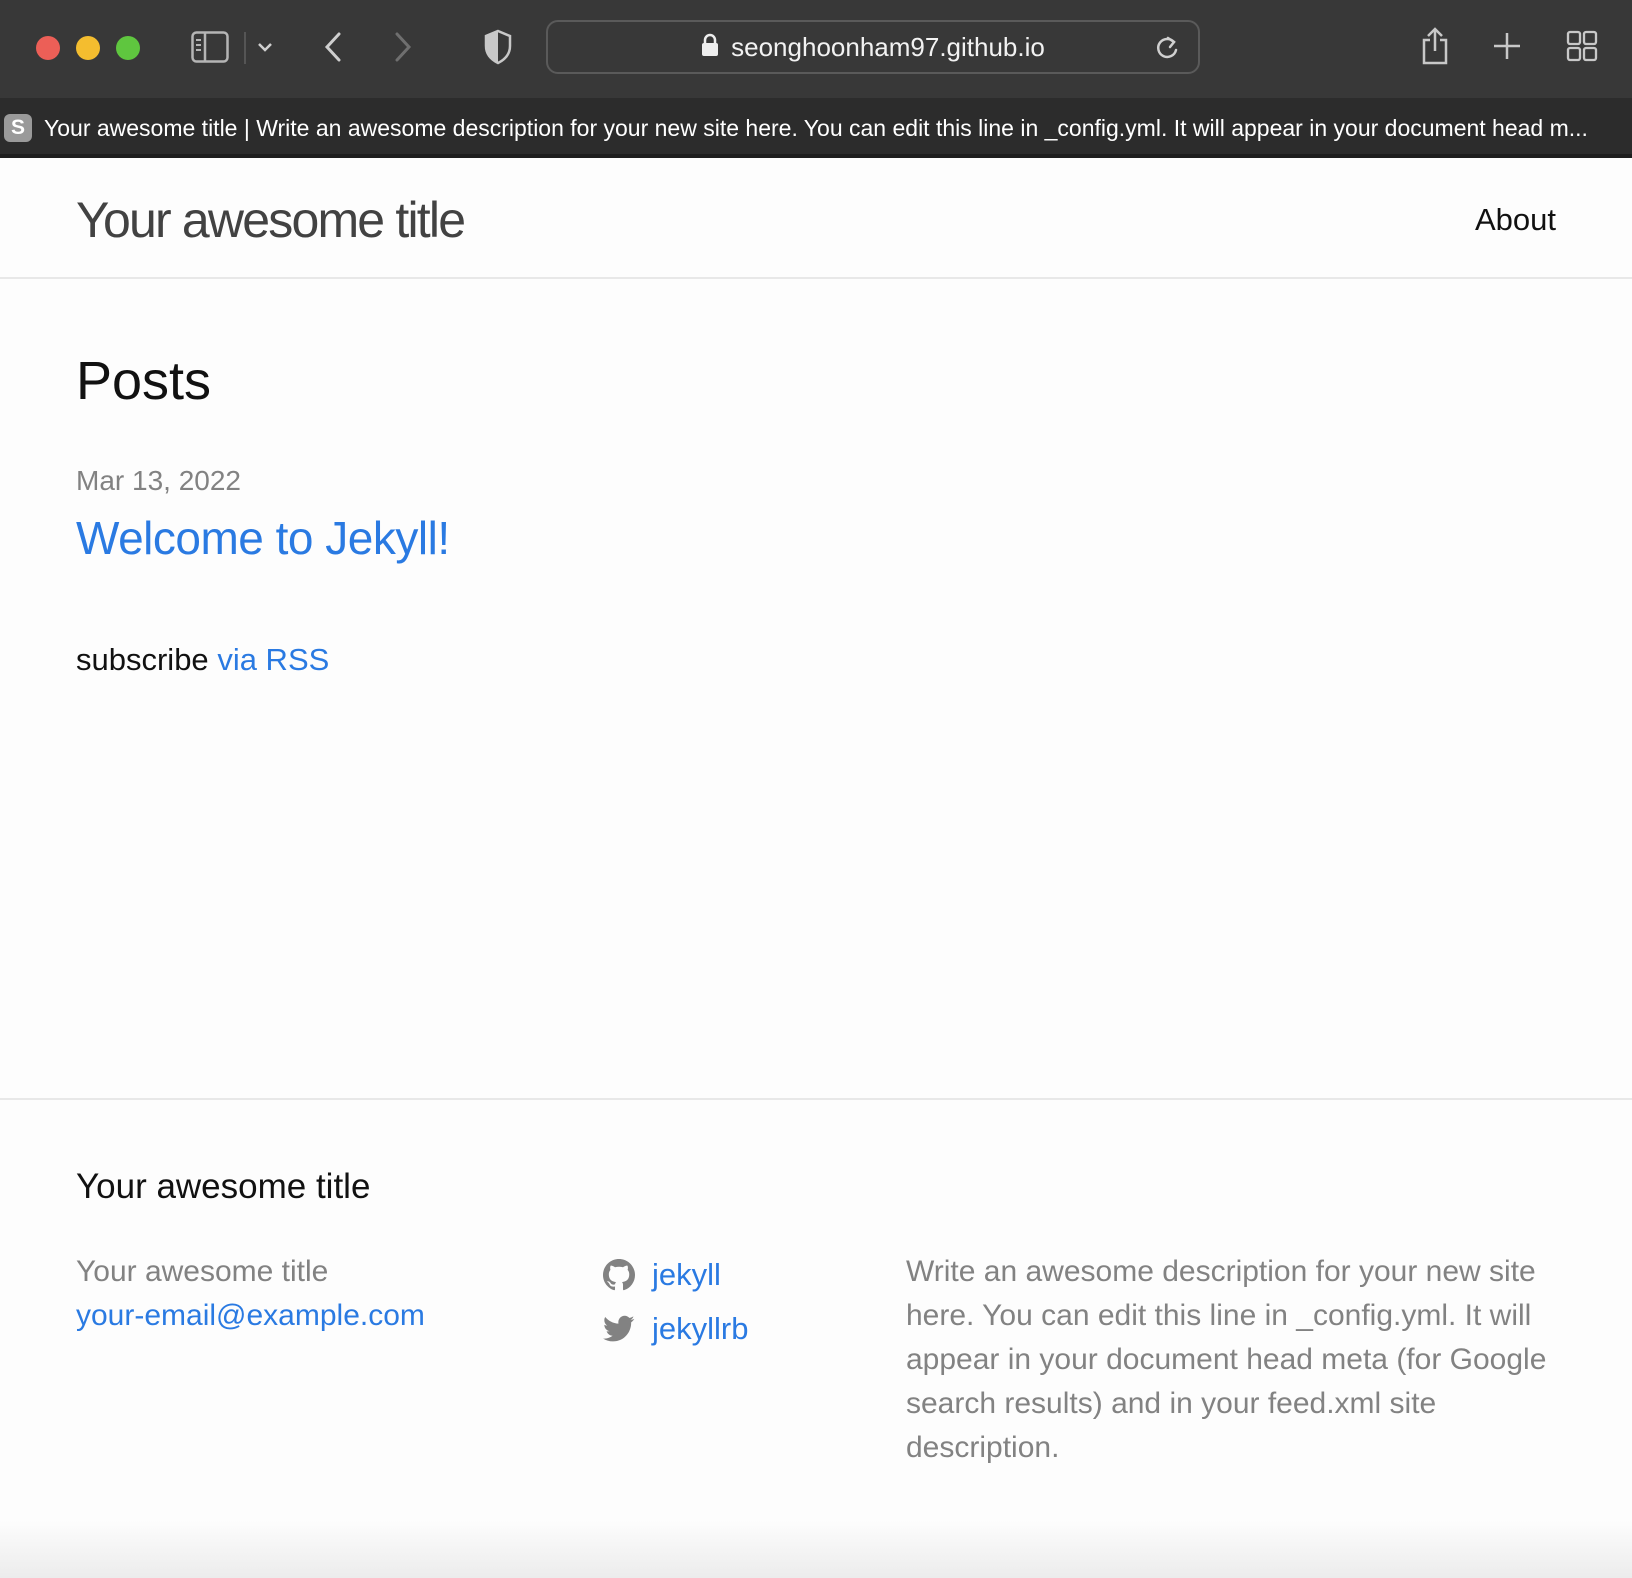 Image resolution: width=1632 pixels, height=1578 pixels. I want to click on rss-subscribe: subscribe via RSS, so click(202, 660).